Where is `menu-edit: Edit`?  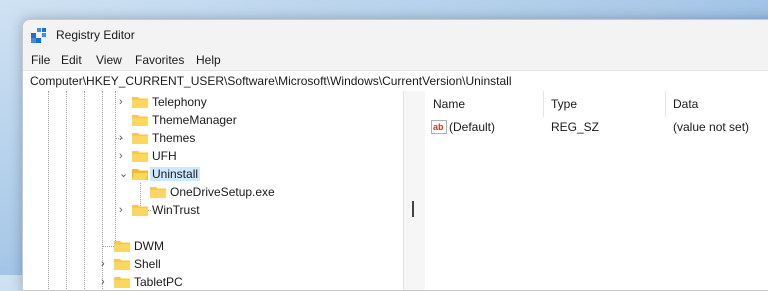
menu-edit: Edit is located at coordinates (71, 60).